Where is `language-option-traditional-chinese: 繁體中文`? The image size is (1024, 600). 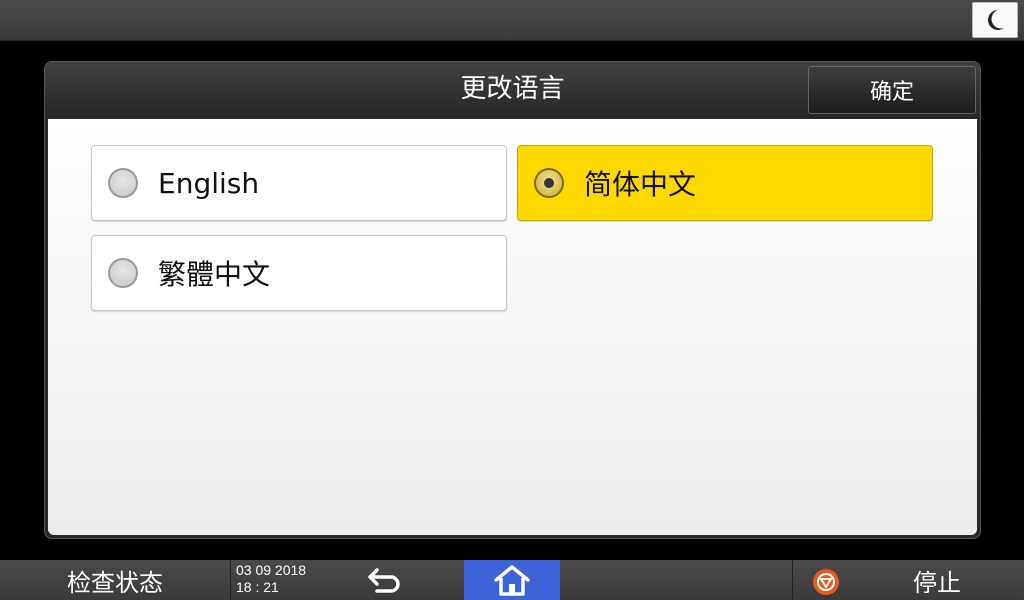 language-option-traditional-chinese: 繁體中文 is located at coordinates (299, 273).